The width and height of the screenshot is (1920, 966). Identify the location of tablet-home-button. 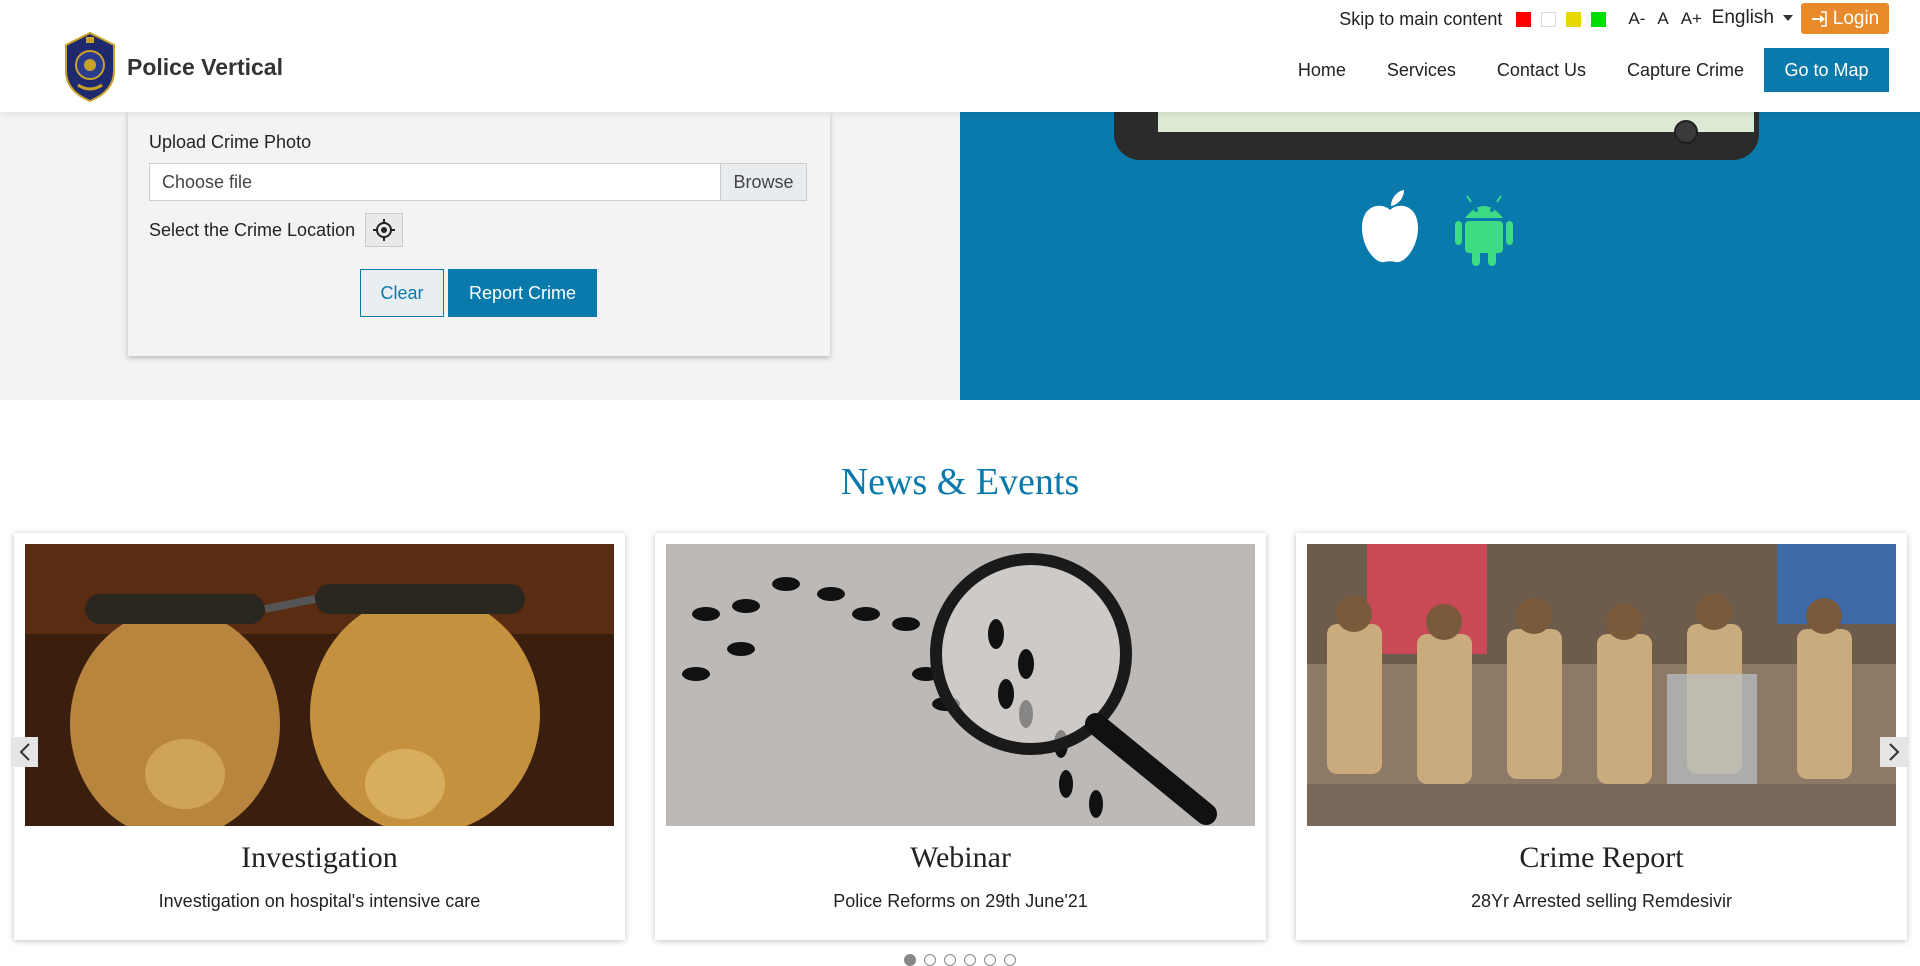
(1686, 132).